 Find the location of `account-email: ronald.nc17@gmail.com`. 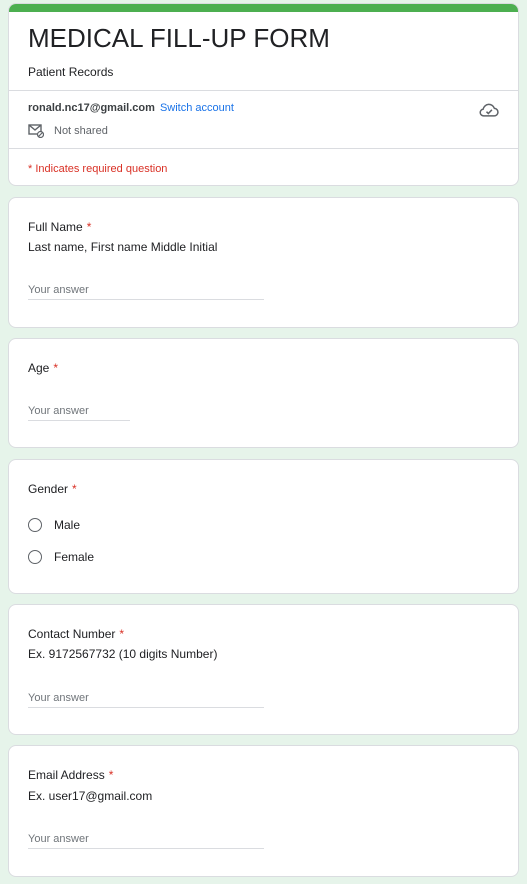

account-email: ronald.nc17@gmail.com is located at coordinates (91, 108).